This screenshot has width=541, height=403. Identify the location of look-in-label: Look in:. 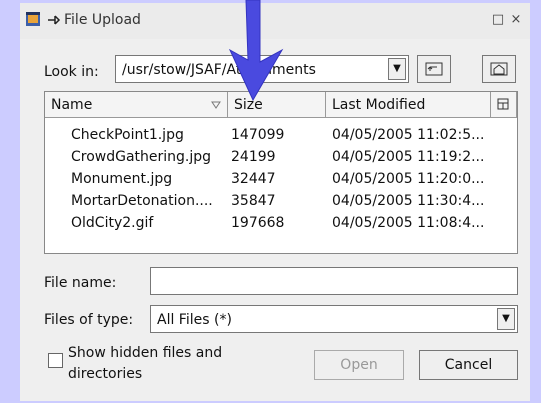
(71, 72).